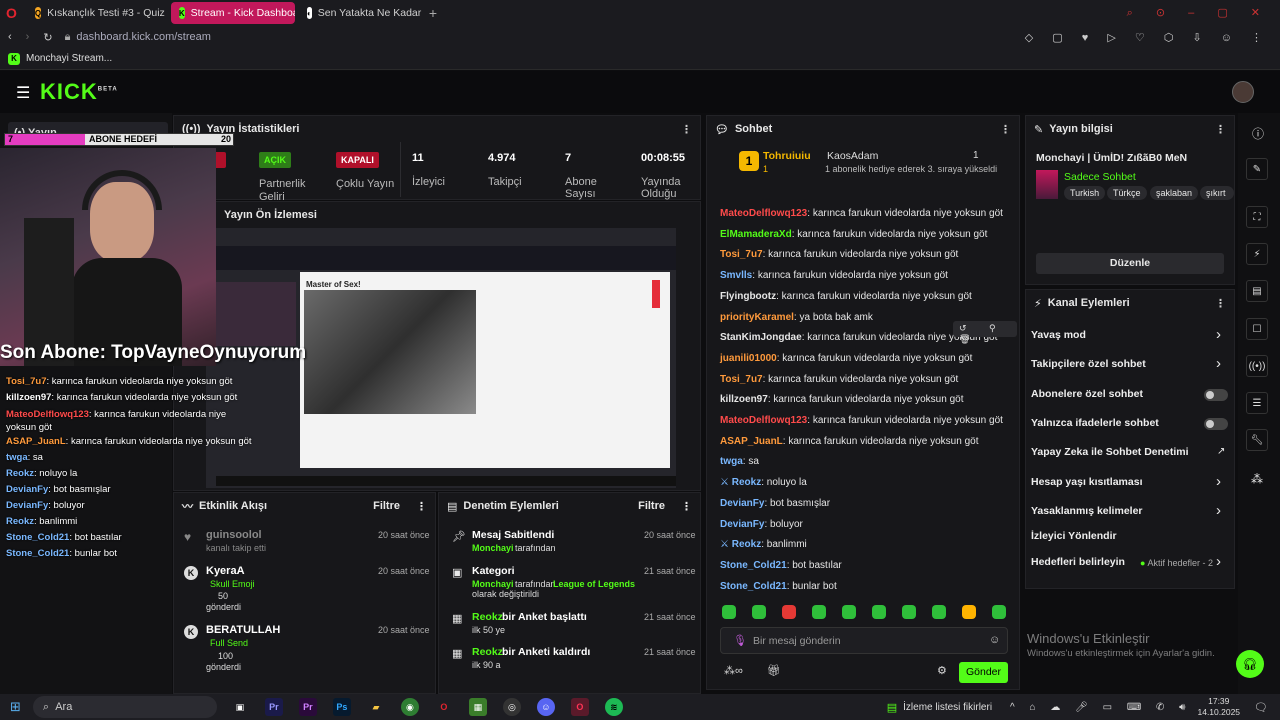 This screenshot has width=1280, height=720. What do you see at coordinates (1257, 169) in the screenshot?
I see `edit-pencil-icon: ✎` at bounding box center [1257, 169].